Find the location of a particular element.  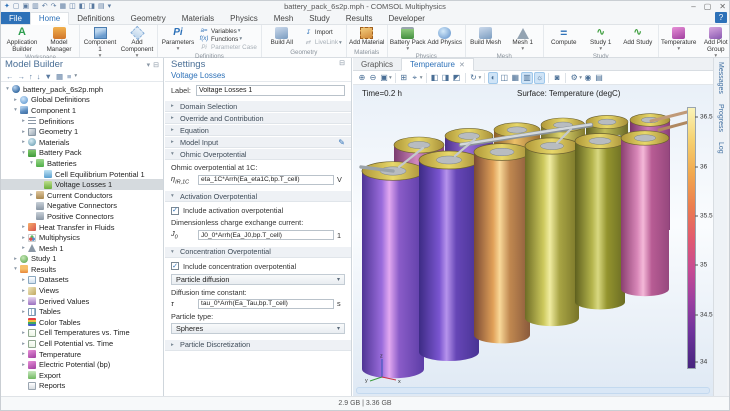

minimize-button: – is located at coordinates (693, 6).